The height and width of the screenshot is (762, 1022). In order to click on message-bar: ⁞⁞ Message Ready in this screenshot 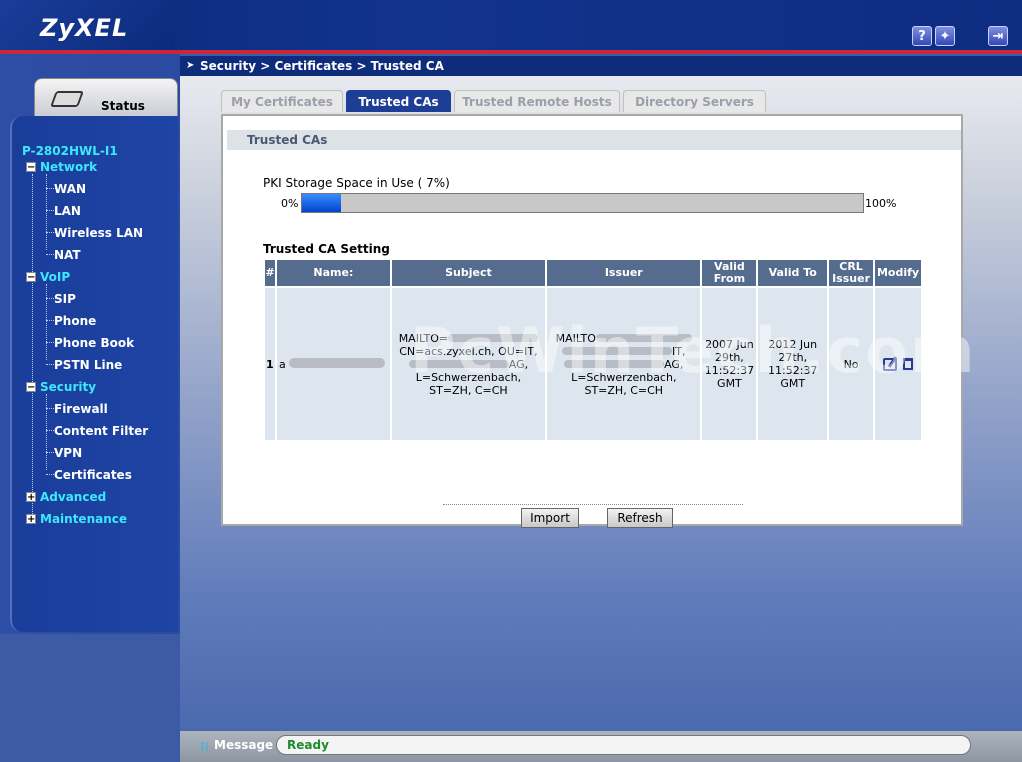, I will do `click(601, 746)`.